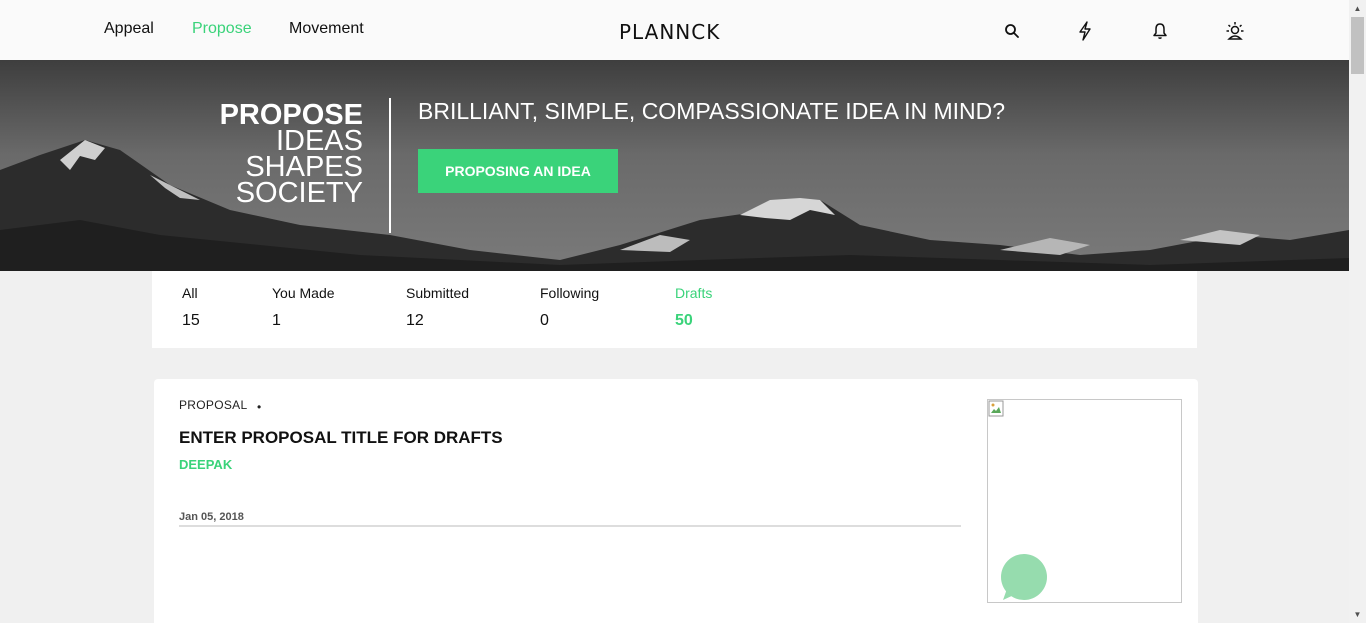  What do you see at coordinates (299, 193) in the screenshot?
I see `hero-heading-line: SOCIETY` at bounding box center [299, 193].